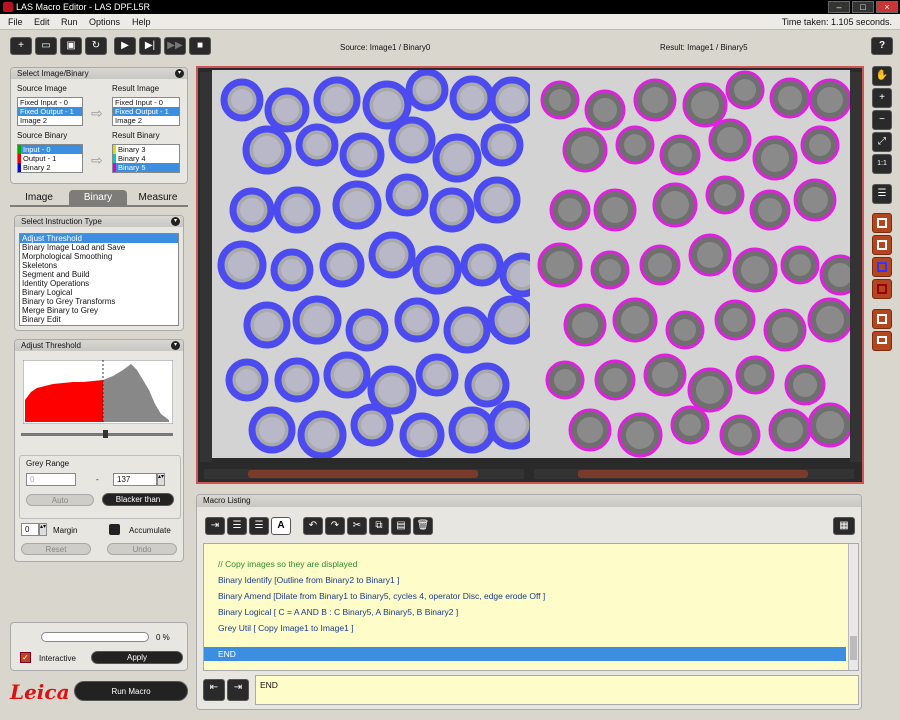 The height and width of the screenshot is (720, 900). I want to click on right-scrollbar, so click(856, 267).